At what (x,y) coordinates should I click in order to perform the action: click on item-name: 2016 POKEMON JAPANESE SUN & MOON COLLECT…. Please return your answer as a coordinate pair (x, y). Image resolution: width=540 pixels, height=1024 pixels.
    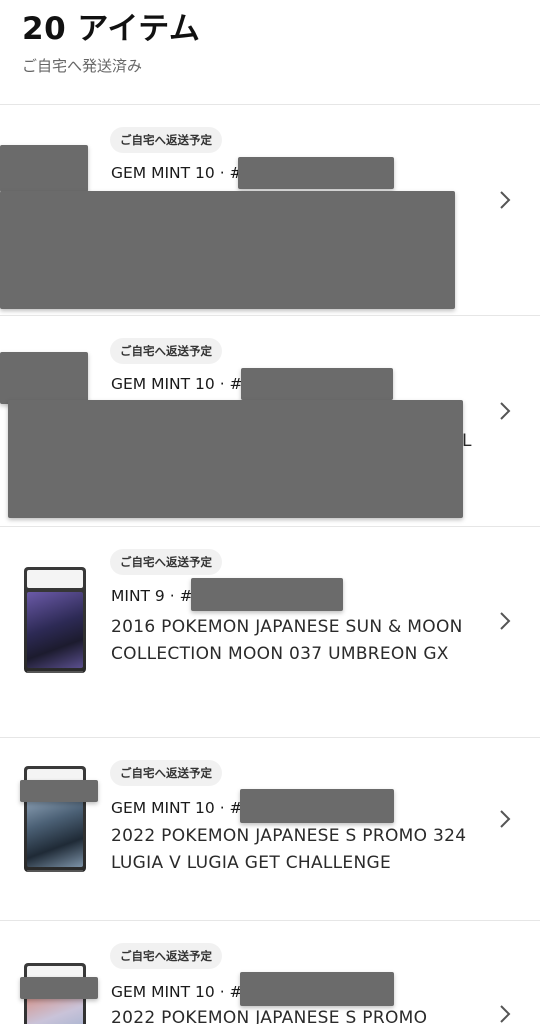
    Looking at the image, I should click on (287, 640).